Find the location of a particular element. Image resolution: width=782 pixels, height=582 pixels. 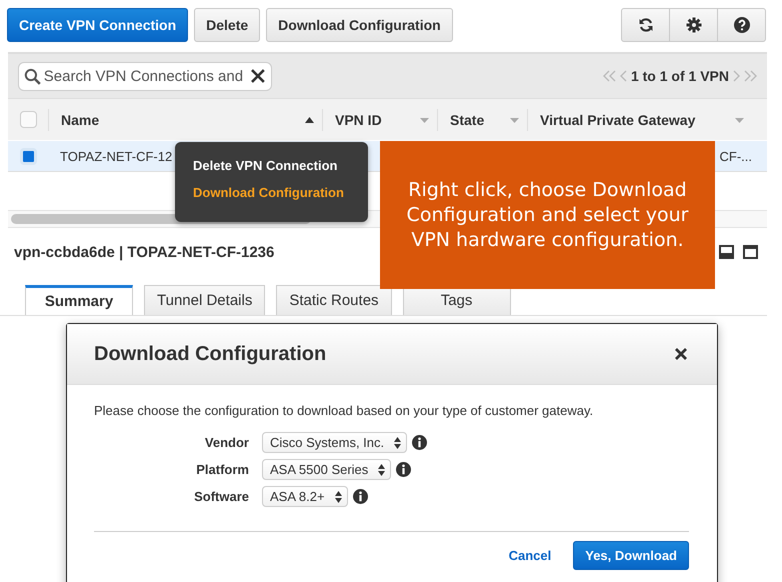

dialog-title: Download Configuration is located at coordinates (210, 354).